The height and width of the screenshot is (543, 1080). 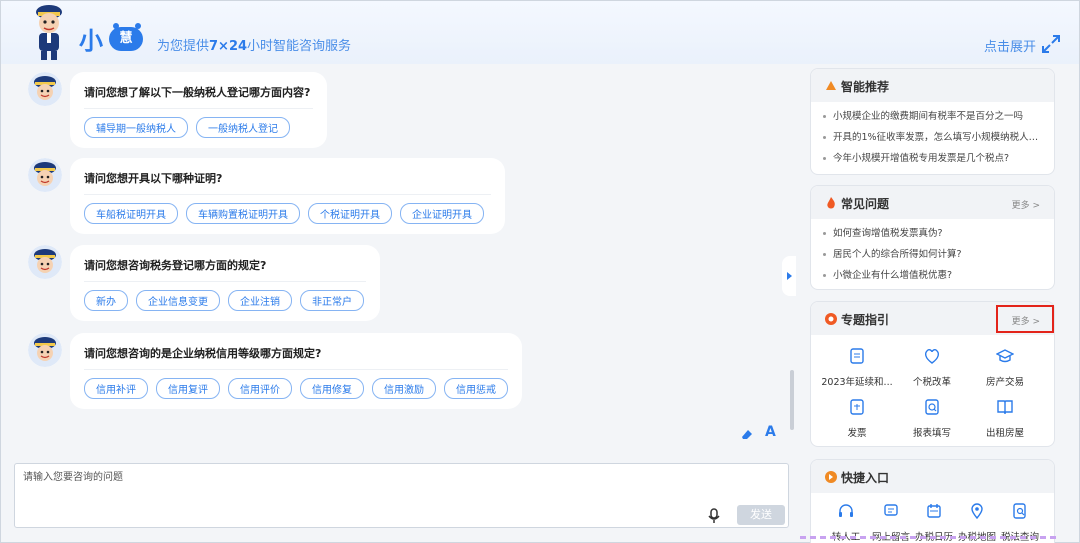 I want to click on option-chip: 企业注销, so click(x=260, y=300).